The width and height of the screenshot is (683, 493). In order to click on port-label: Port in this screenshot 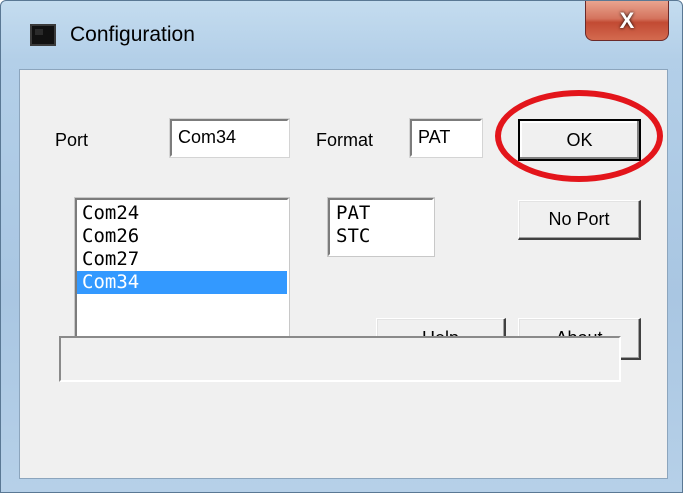, I will do `click(72, 140)`.